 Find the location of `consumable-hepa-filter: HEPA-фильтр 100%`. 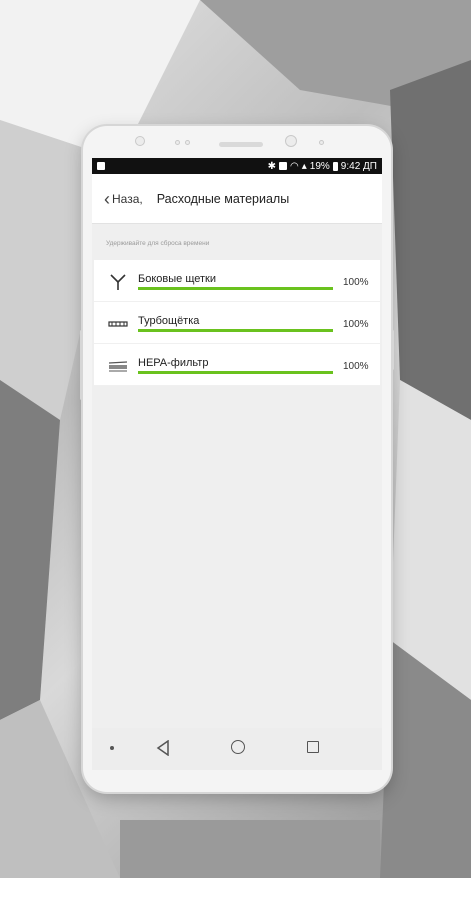

consumable-hepa-filter: HEPA-фильтр 100% is located at coordinates (237, 365).